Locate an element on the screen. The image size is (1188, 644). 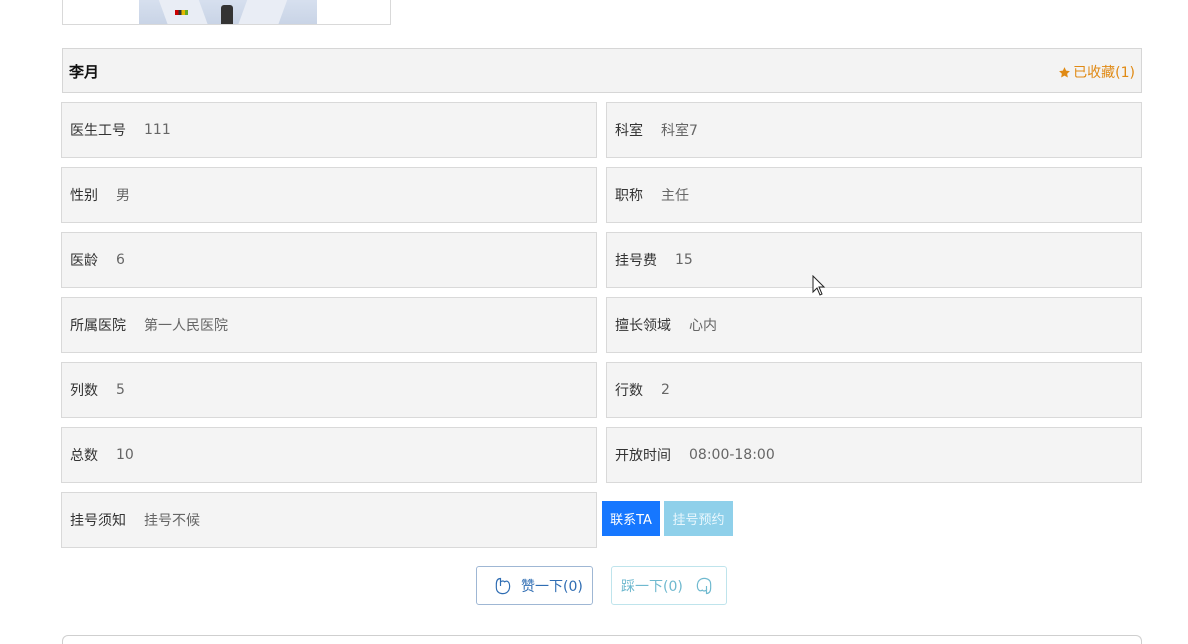
field-years-of-practice: 医龄 6 is located at coordinates (329, 260).